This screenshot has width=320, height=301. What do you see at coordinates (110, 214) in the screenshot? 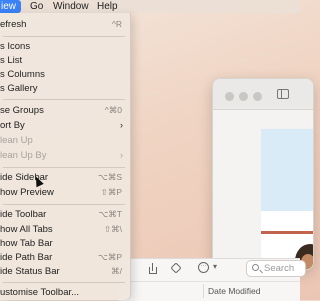
I see `menu-item-shortcut: ⌥⌘T` at bounding box center [110, 214].